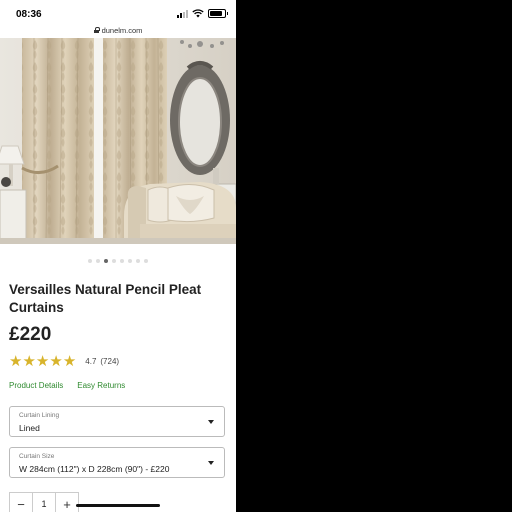 The width and height of the screenshot is (512, 512). What do you see at coordinates (67, 502) in the screenshot?
I see `increase-quantity-button: +` at bounding box center [67, 502].